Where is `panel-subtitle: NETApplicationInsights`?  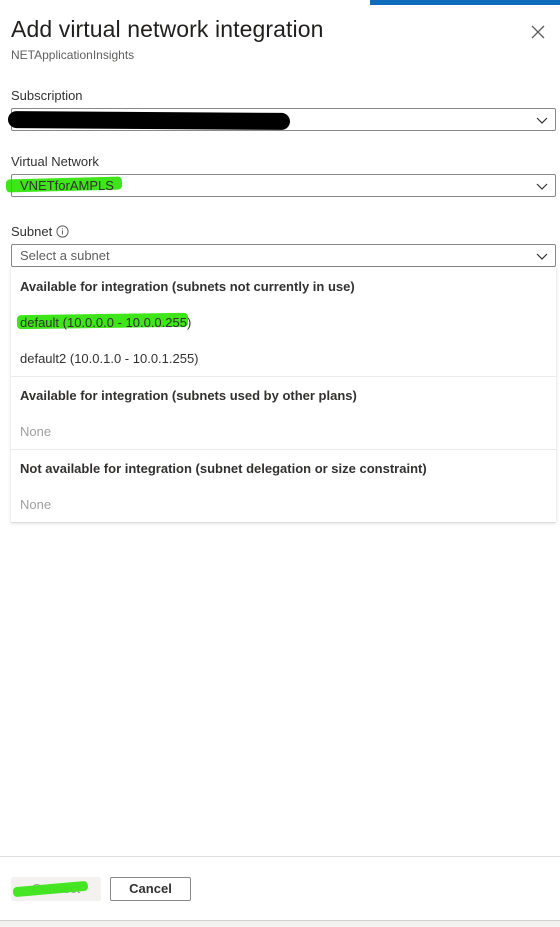 panel-subtitle: NETApplicationInsights is located at coordinates (73, 55).